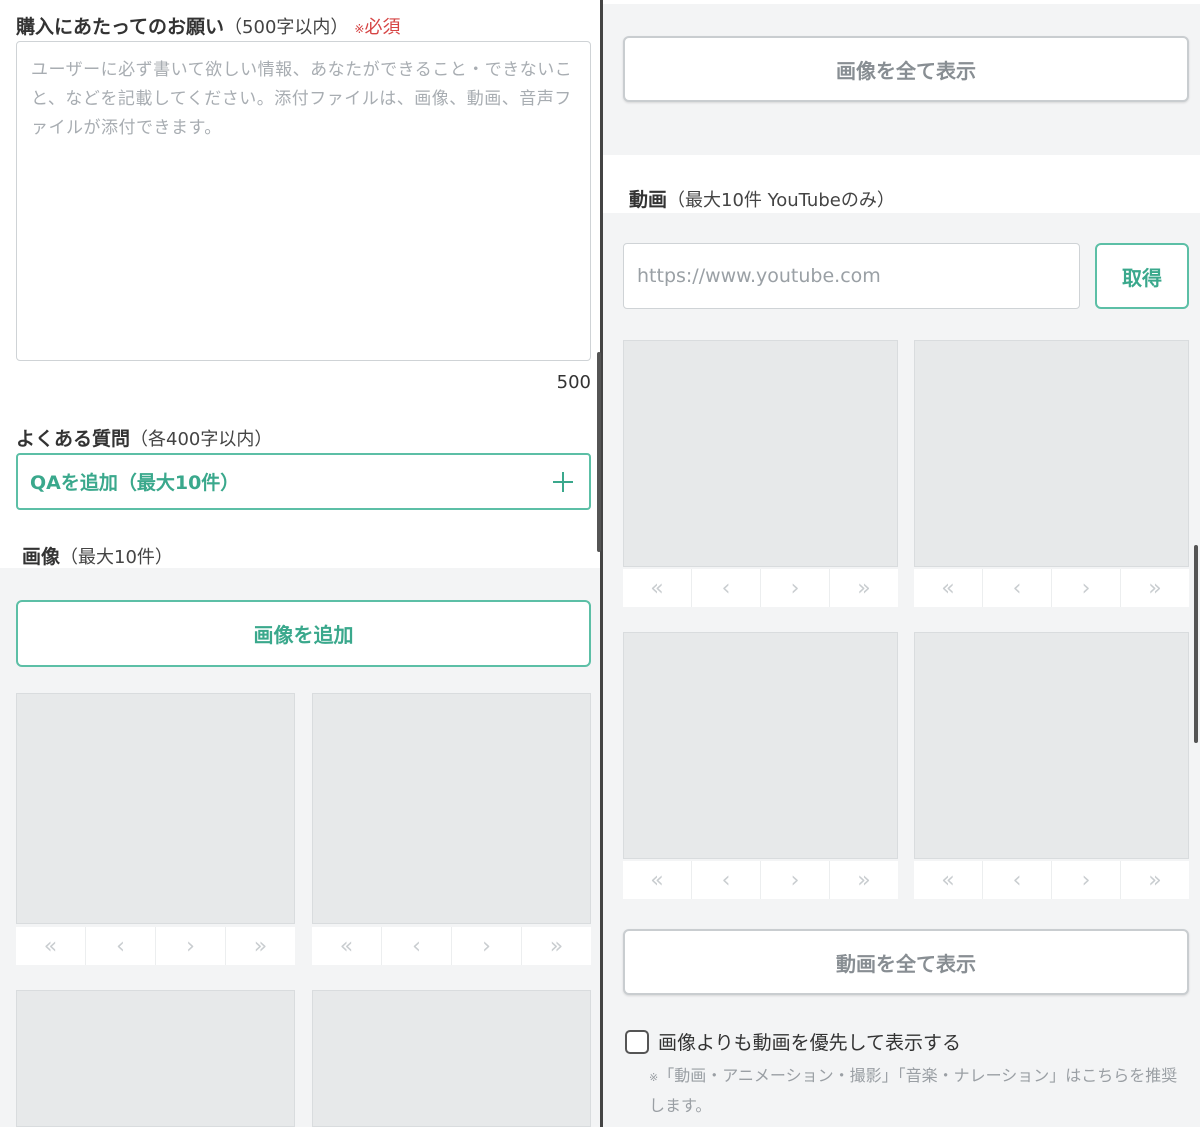 This screenshot has height=1127, width=1200. Describe the element at coordinates (135, 483) in the screenshot. I see `add-qa-label: QAを追加（最大10件）` at that location.